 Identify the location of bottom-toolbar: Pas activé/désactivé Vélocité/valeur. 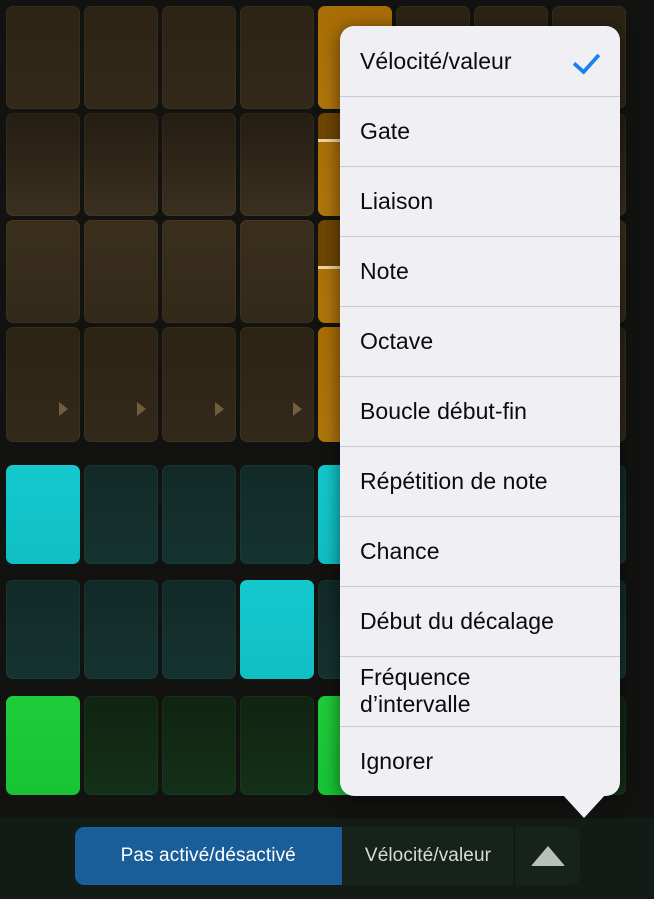
(327, 858).